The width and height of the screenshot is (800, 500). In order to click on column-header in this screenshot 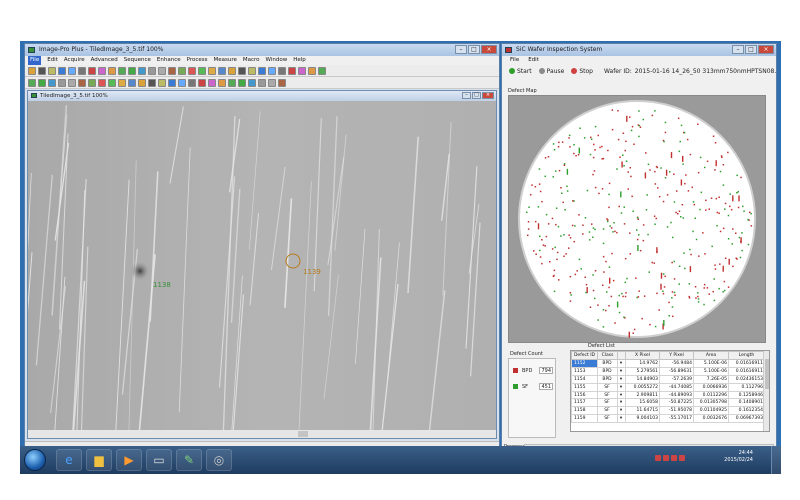, I will do `click(621, 355)`.